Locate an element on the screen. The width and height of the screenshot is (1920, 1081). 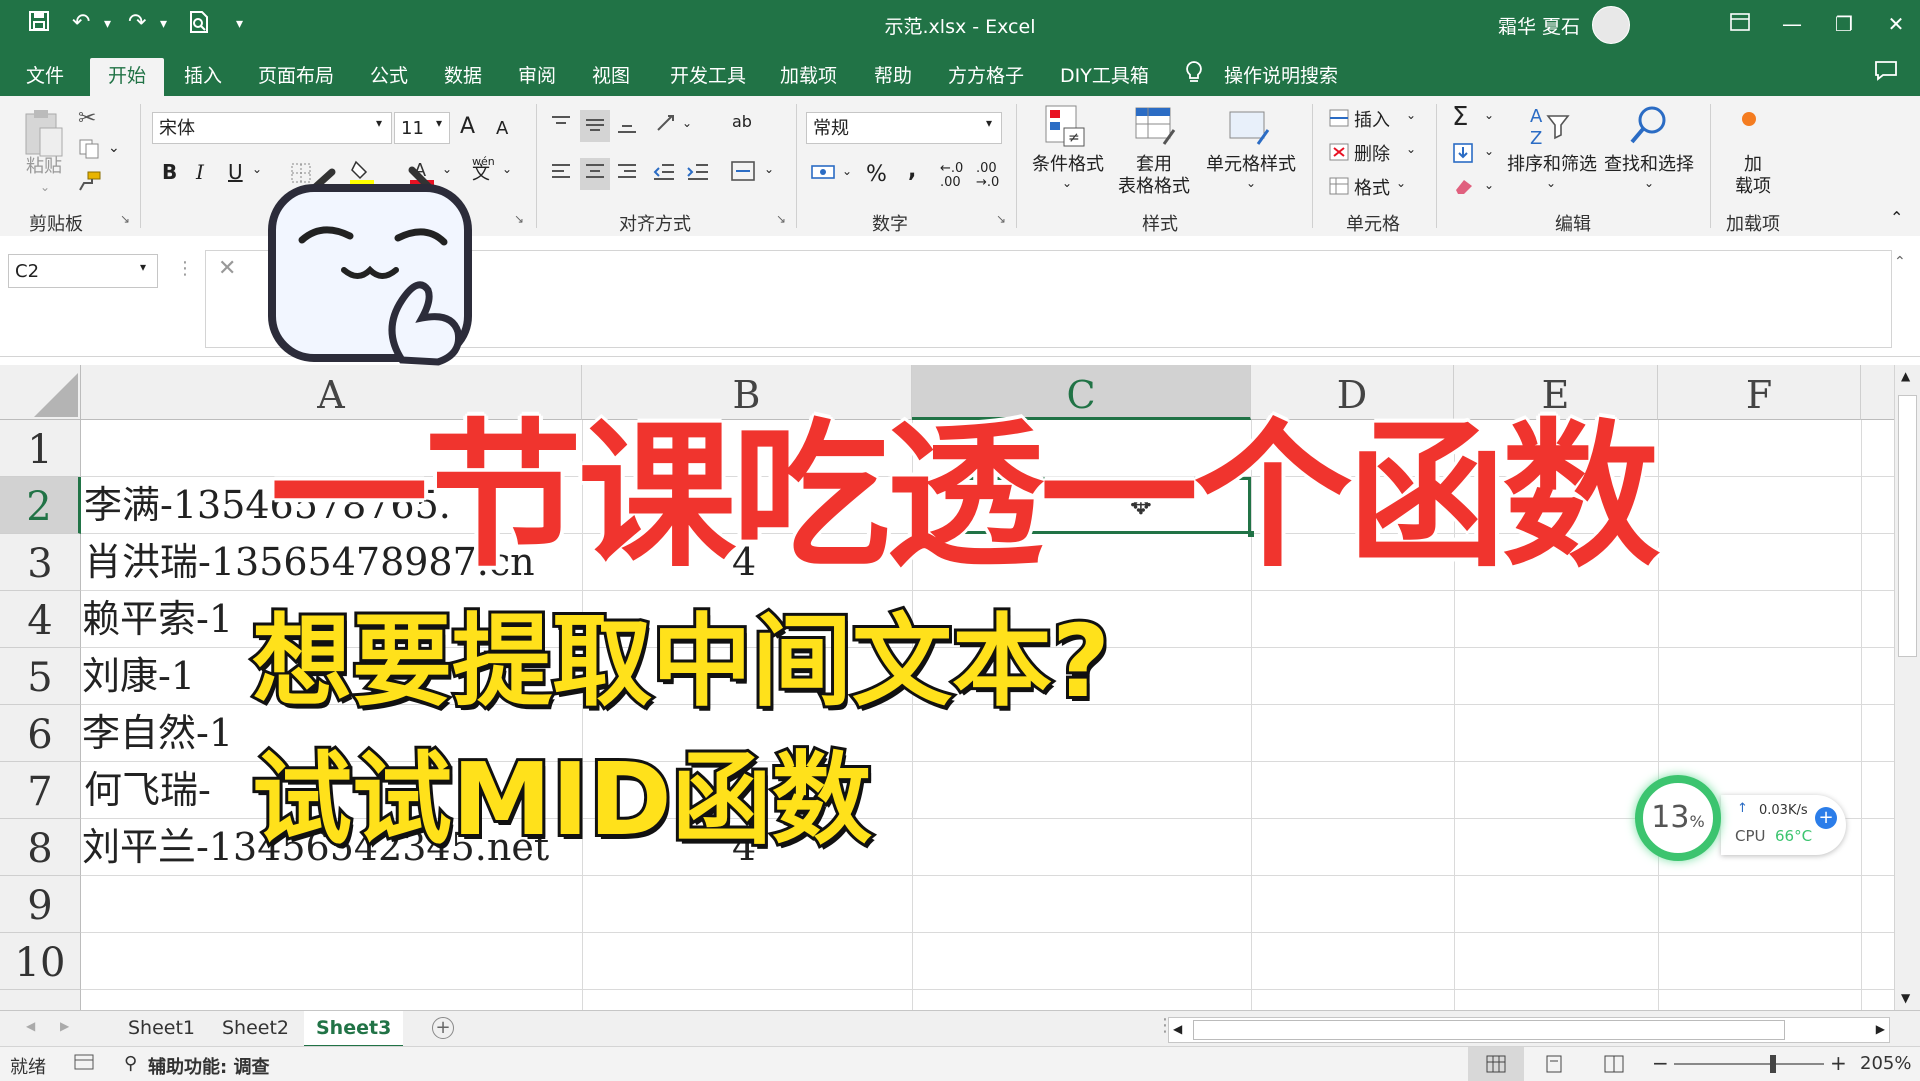
shrink-font-button: A is located at coordinates (502, 128).